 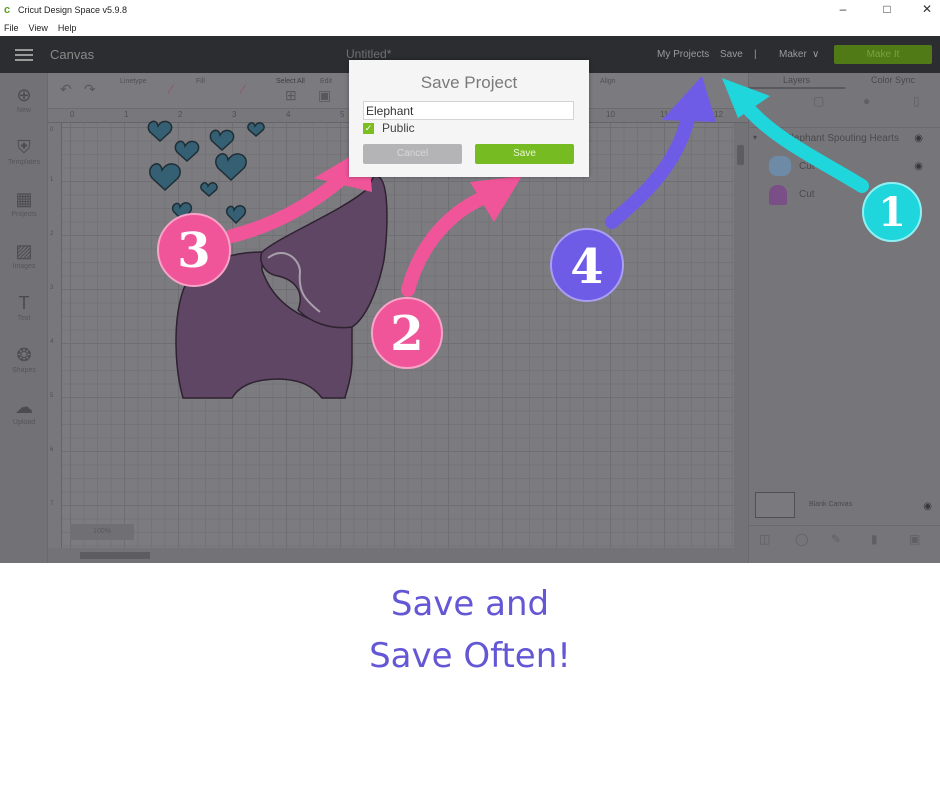 What do you see at coordinates (24, 199) in the screenshot?
I see `projects-icon: ▦` at bounding box center [24, 199].